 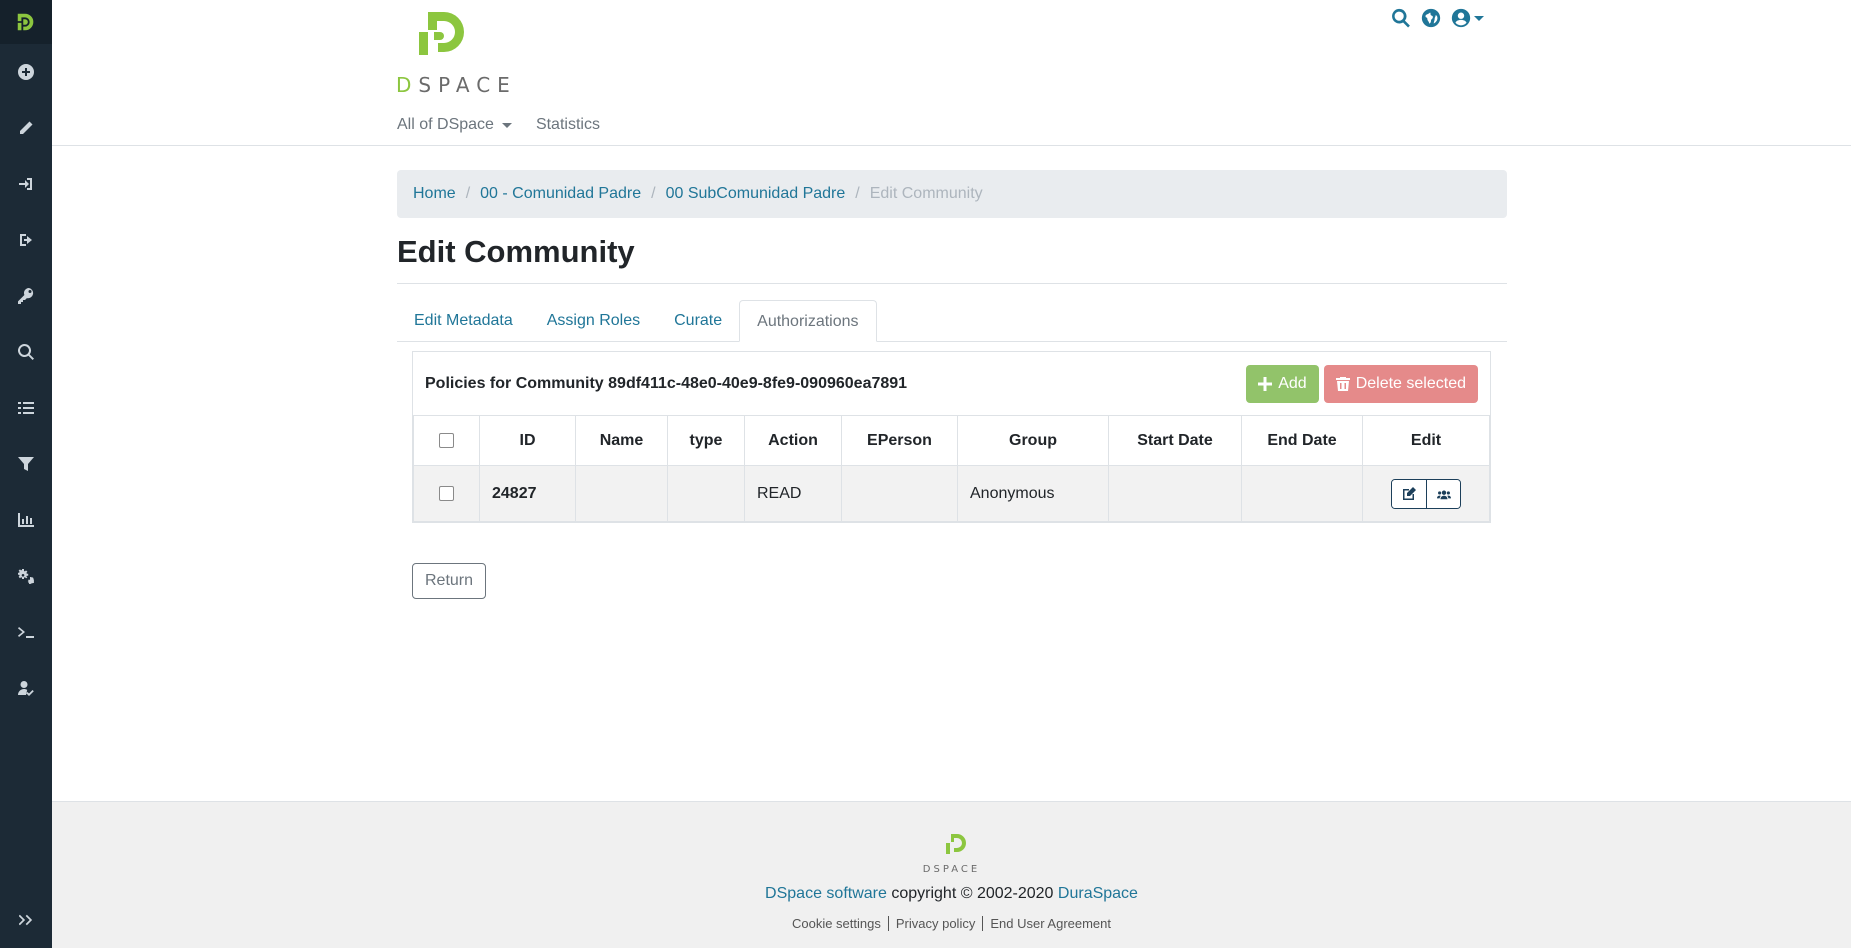 What do you see at coordinates (26, 296) in the screenshot?
I see `access-control-icon` at bounding box center [26, 296].